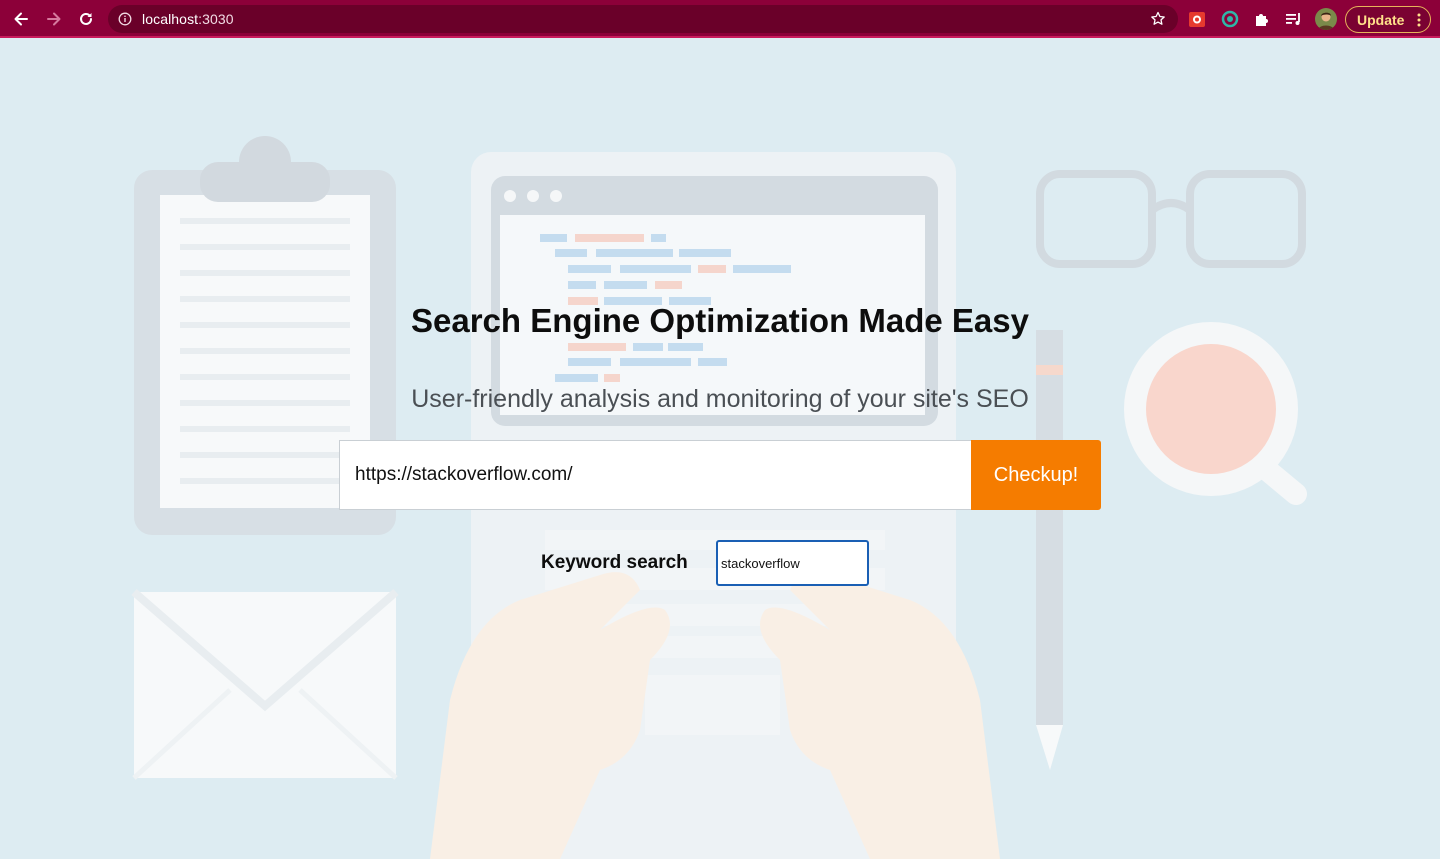  I want to click on menu-dots-icon, so click(1419, 21).